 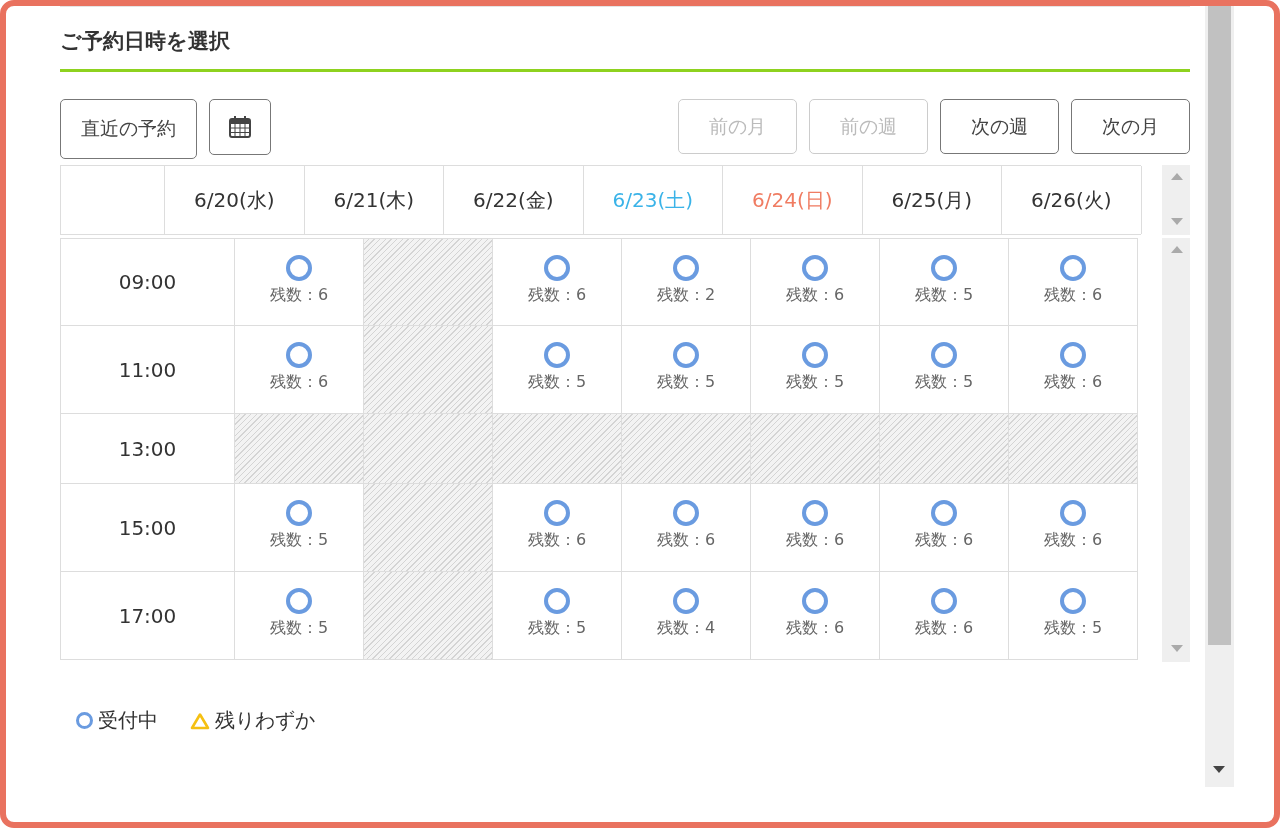 What do you see at coordinates (147, 616) in the screenshot?
I see `time-label: 17:00` at bounding box center [147, 616].